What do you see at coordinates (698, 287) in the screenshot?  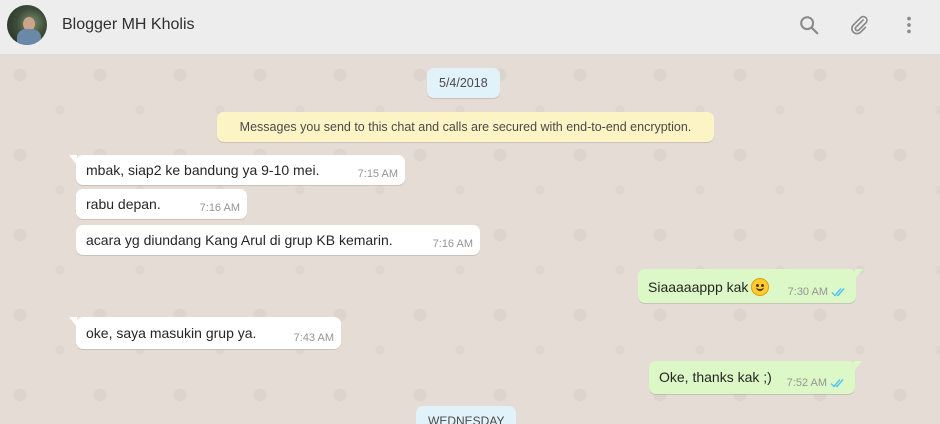 I see `message-text: Siaaaaappp kak` at bounding box center [698, 287].